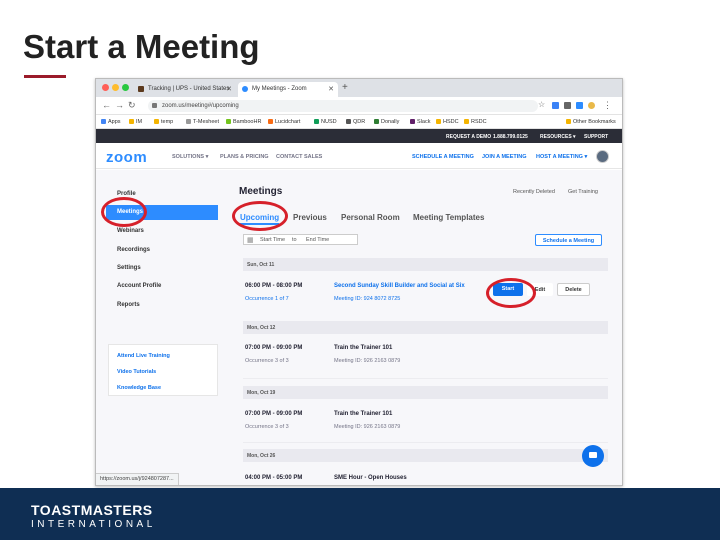 This screenshot has height=540, width=720. What do you see at coordinates (119, 105) in the screenshot?
I see `forward-icon: →` at bounding box center [119, 105].